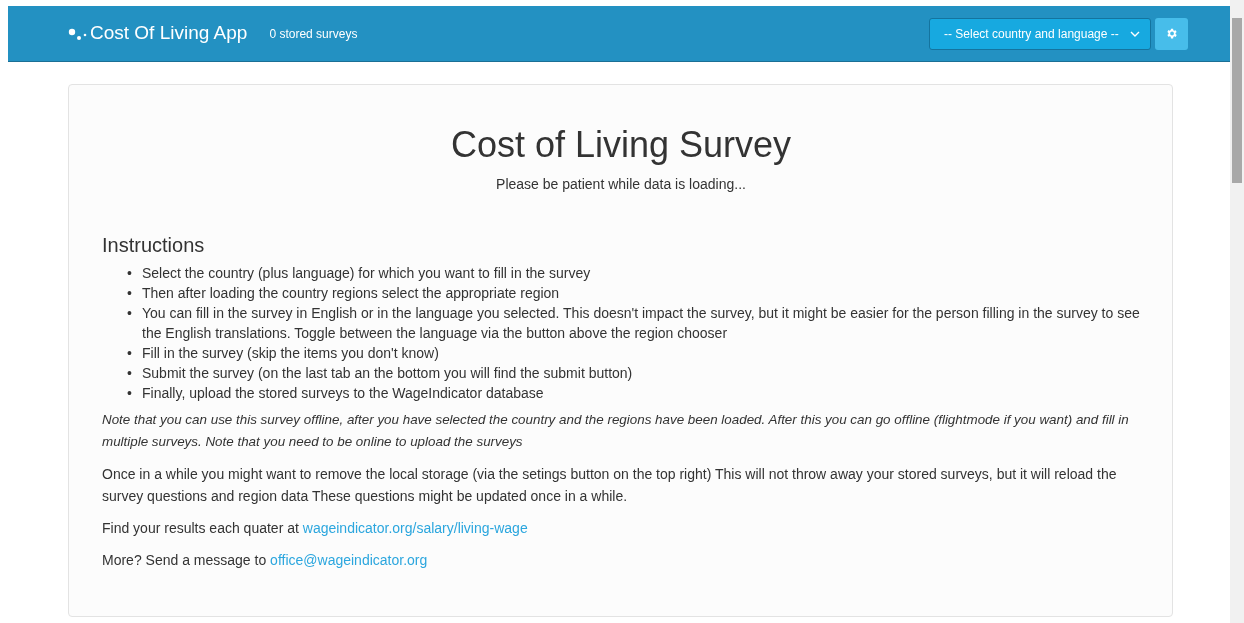 The image size is (1244, 623). I want to click on stored-count: 0 stored surveys, so click(313, 34).